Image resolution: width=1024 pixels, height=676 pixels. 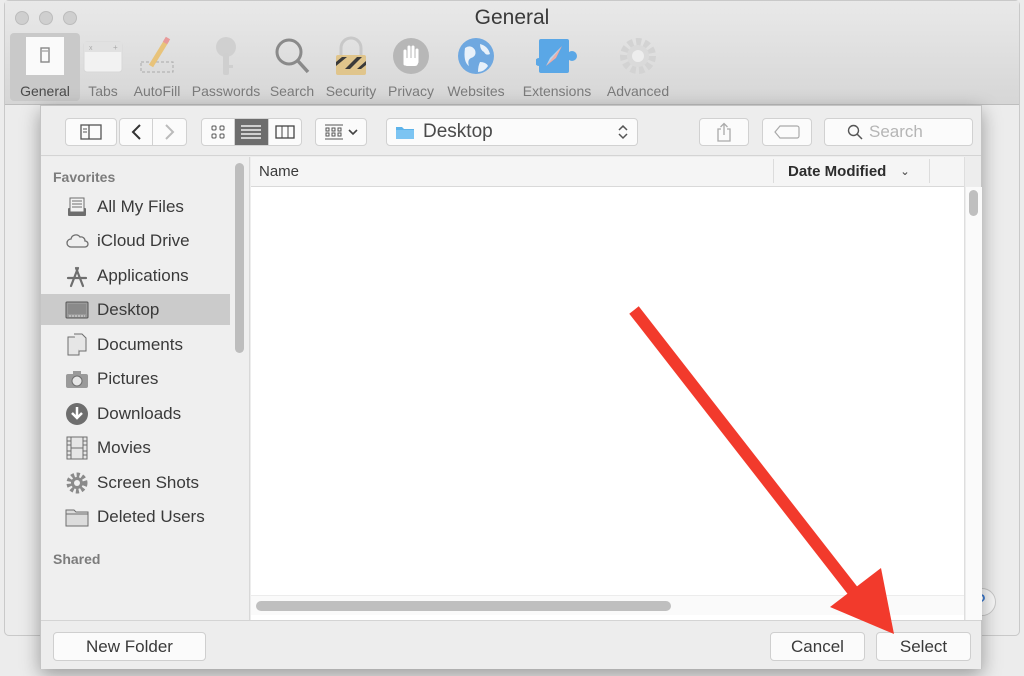 What do you see at coordinates (557, 67) in the screenshot?
I see `tab-extensions: Extensions` at bounding box center [557, 67].